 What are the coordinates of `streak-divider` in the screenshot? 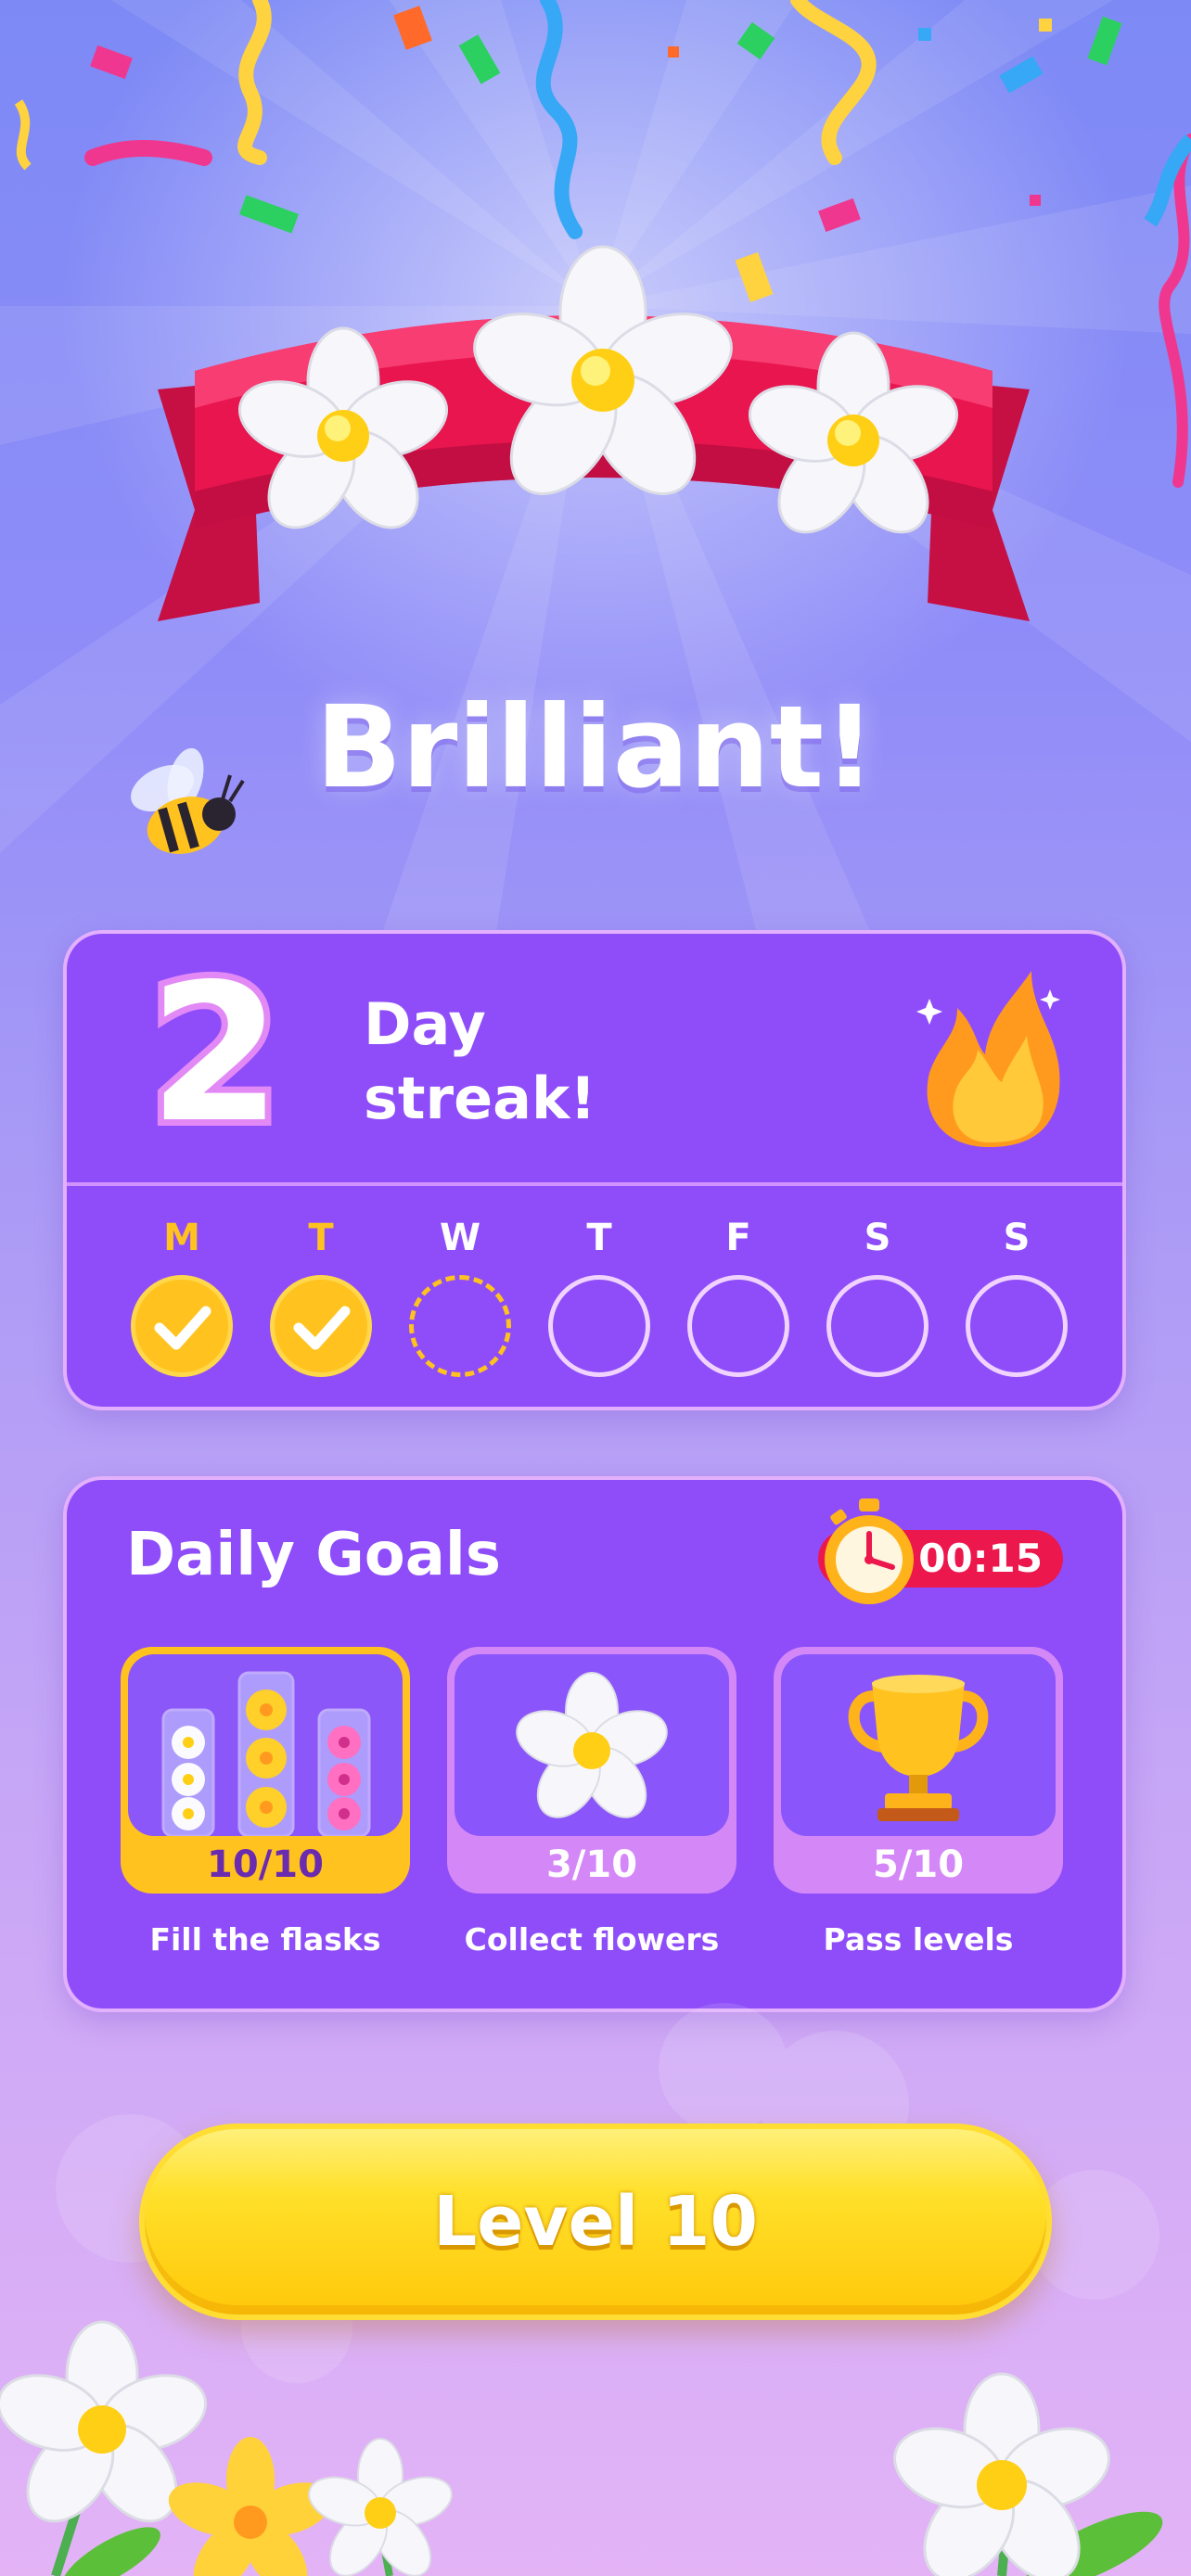 It's located at (594, 1184).